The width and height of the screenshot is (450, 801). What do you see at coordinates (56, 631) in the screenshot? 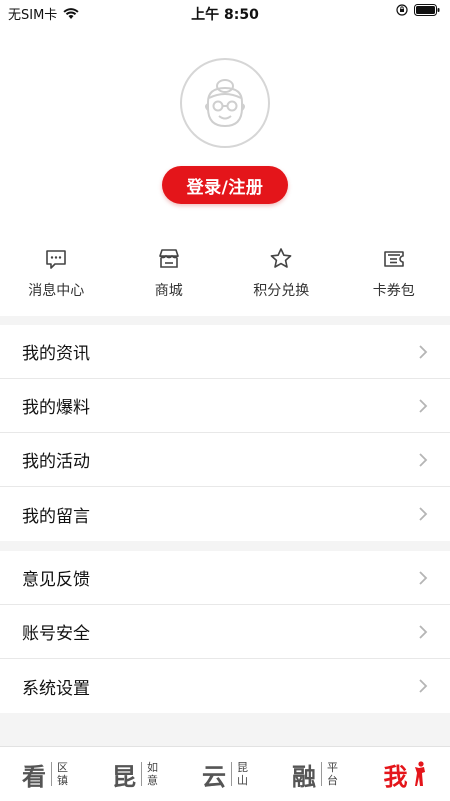
I see `menu-item-label: 账号安全` at bounding box center [56, 631].